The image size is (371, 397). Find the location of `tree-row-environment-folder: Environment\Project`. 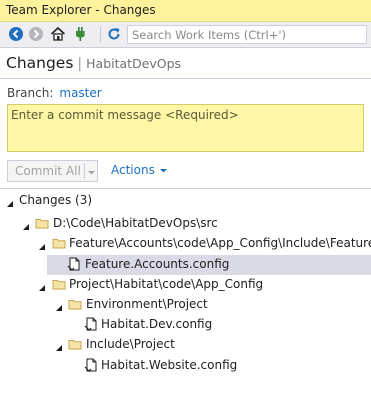

tree-row-environment-folder: Environment\Project is located at coordinates (185, 305).